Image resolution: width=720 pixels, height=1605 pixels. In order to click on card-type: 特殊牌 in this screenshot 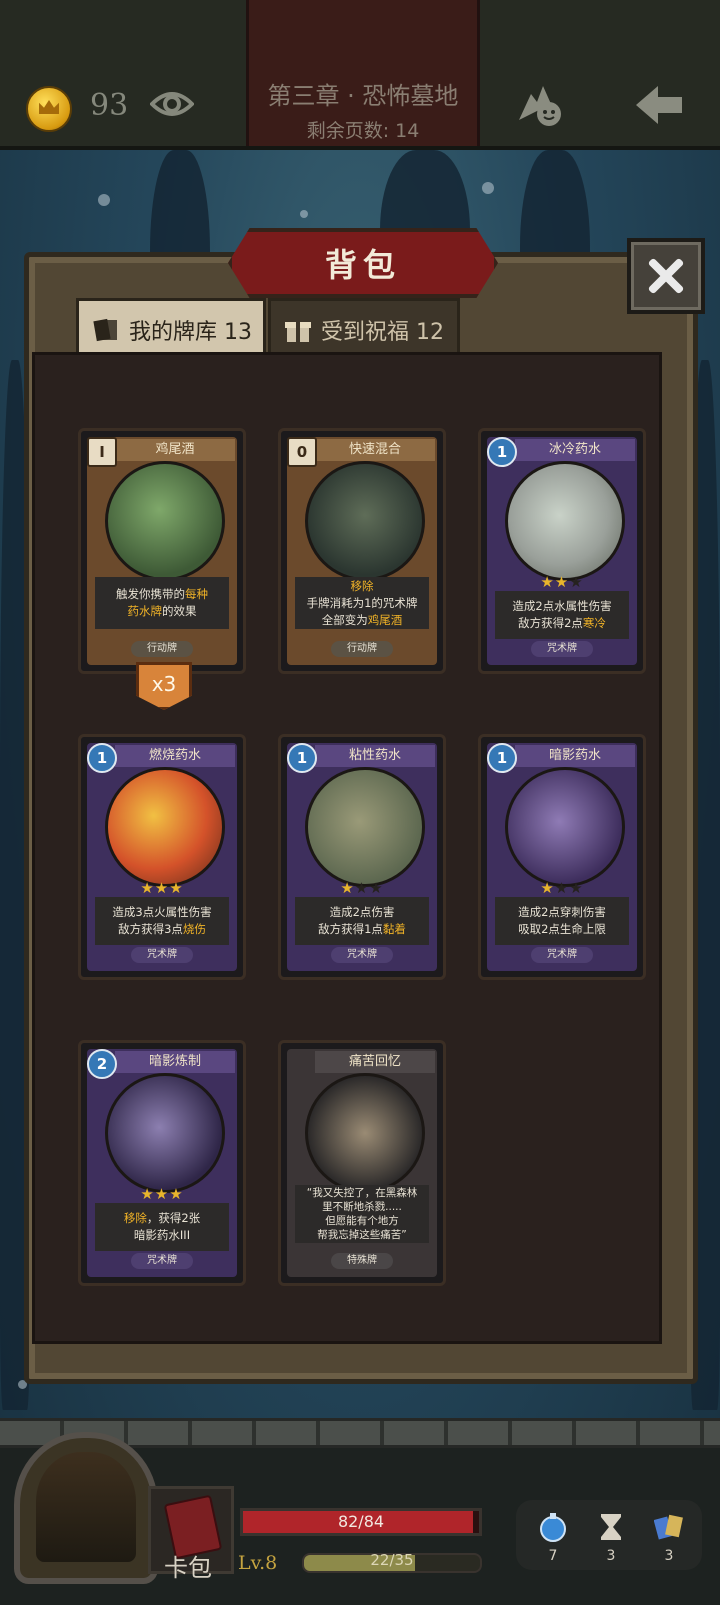, I will do `click(362, 1261)`.